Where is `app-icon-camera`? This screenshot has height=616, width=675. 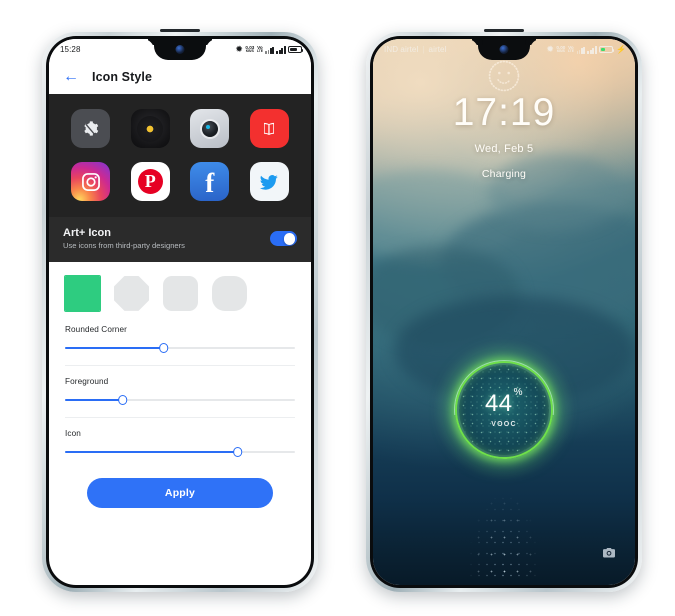
app-icon-camera is located at coordinates (210, 128).